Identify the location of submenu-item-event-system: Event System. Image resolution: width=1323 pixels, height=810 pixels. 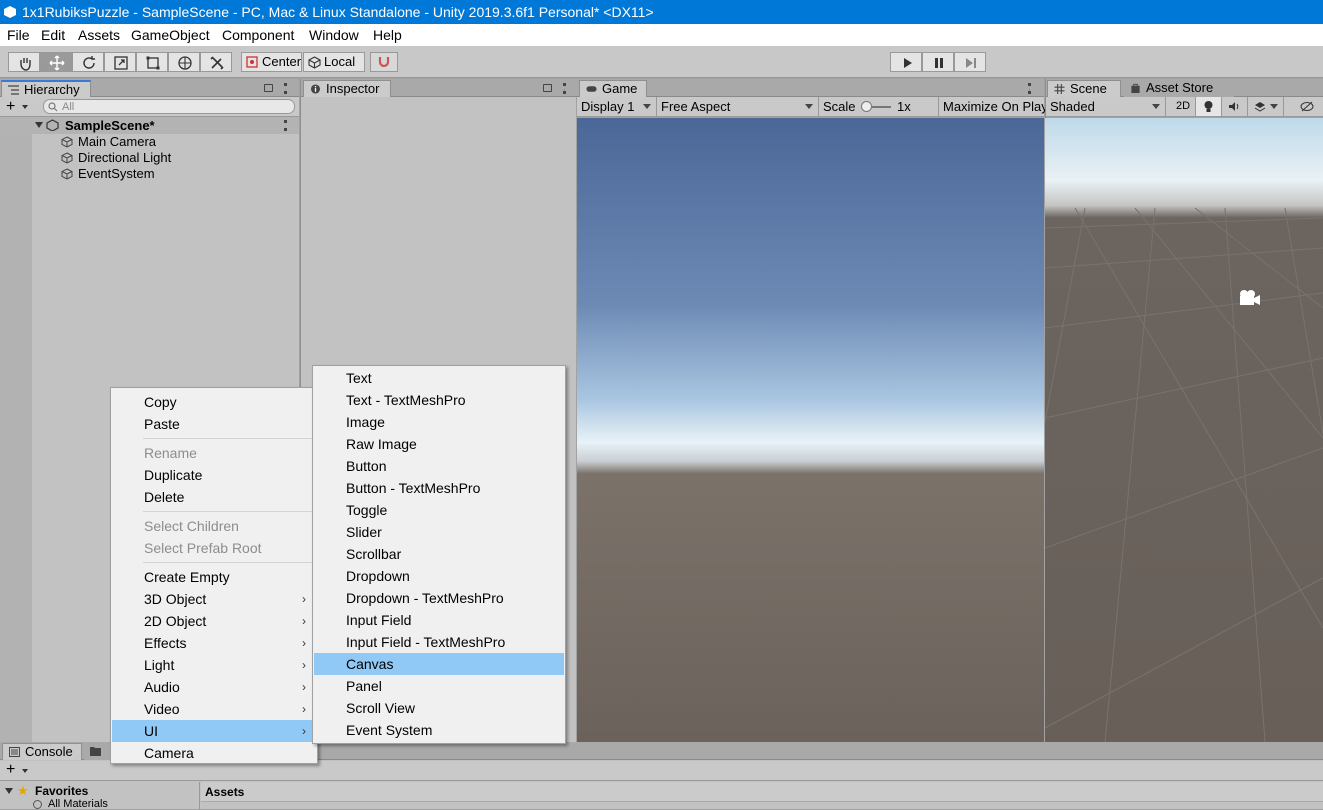
(439, 730).